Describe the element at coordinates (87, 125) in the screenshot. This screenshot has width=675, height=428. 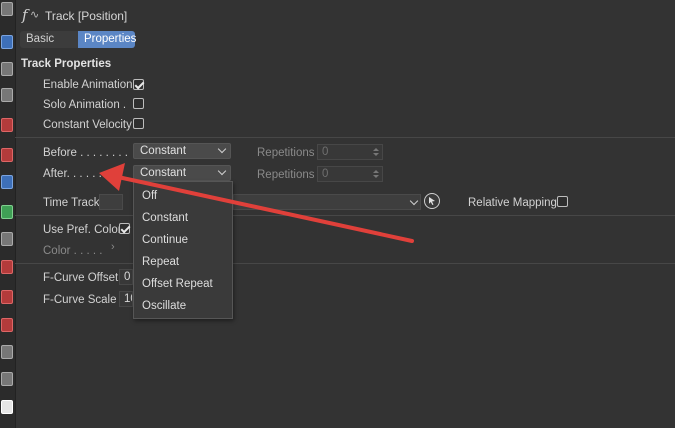
I see `constant-velocity-label: Constant Velocity` at that location.